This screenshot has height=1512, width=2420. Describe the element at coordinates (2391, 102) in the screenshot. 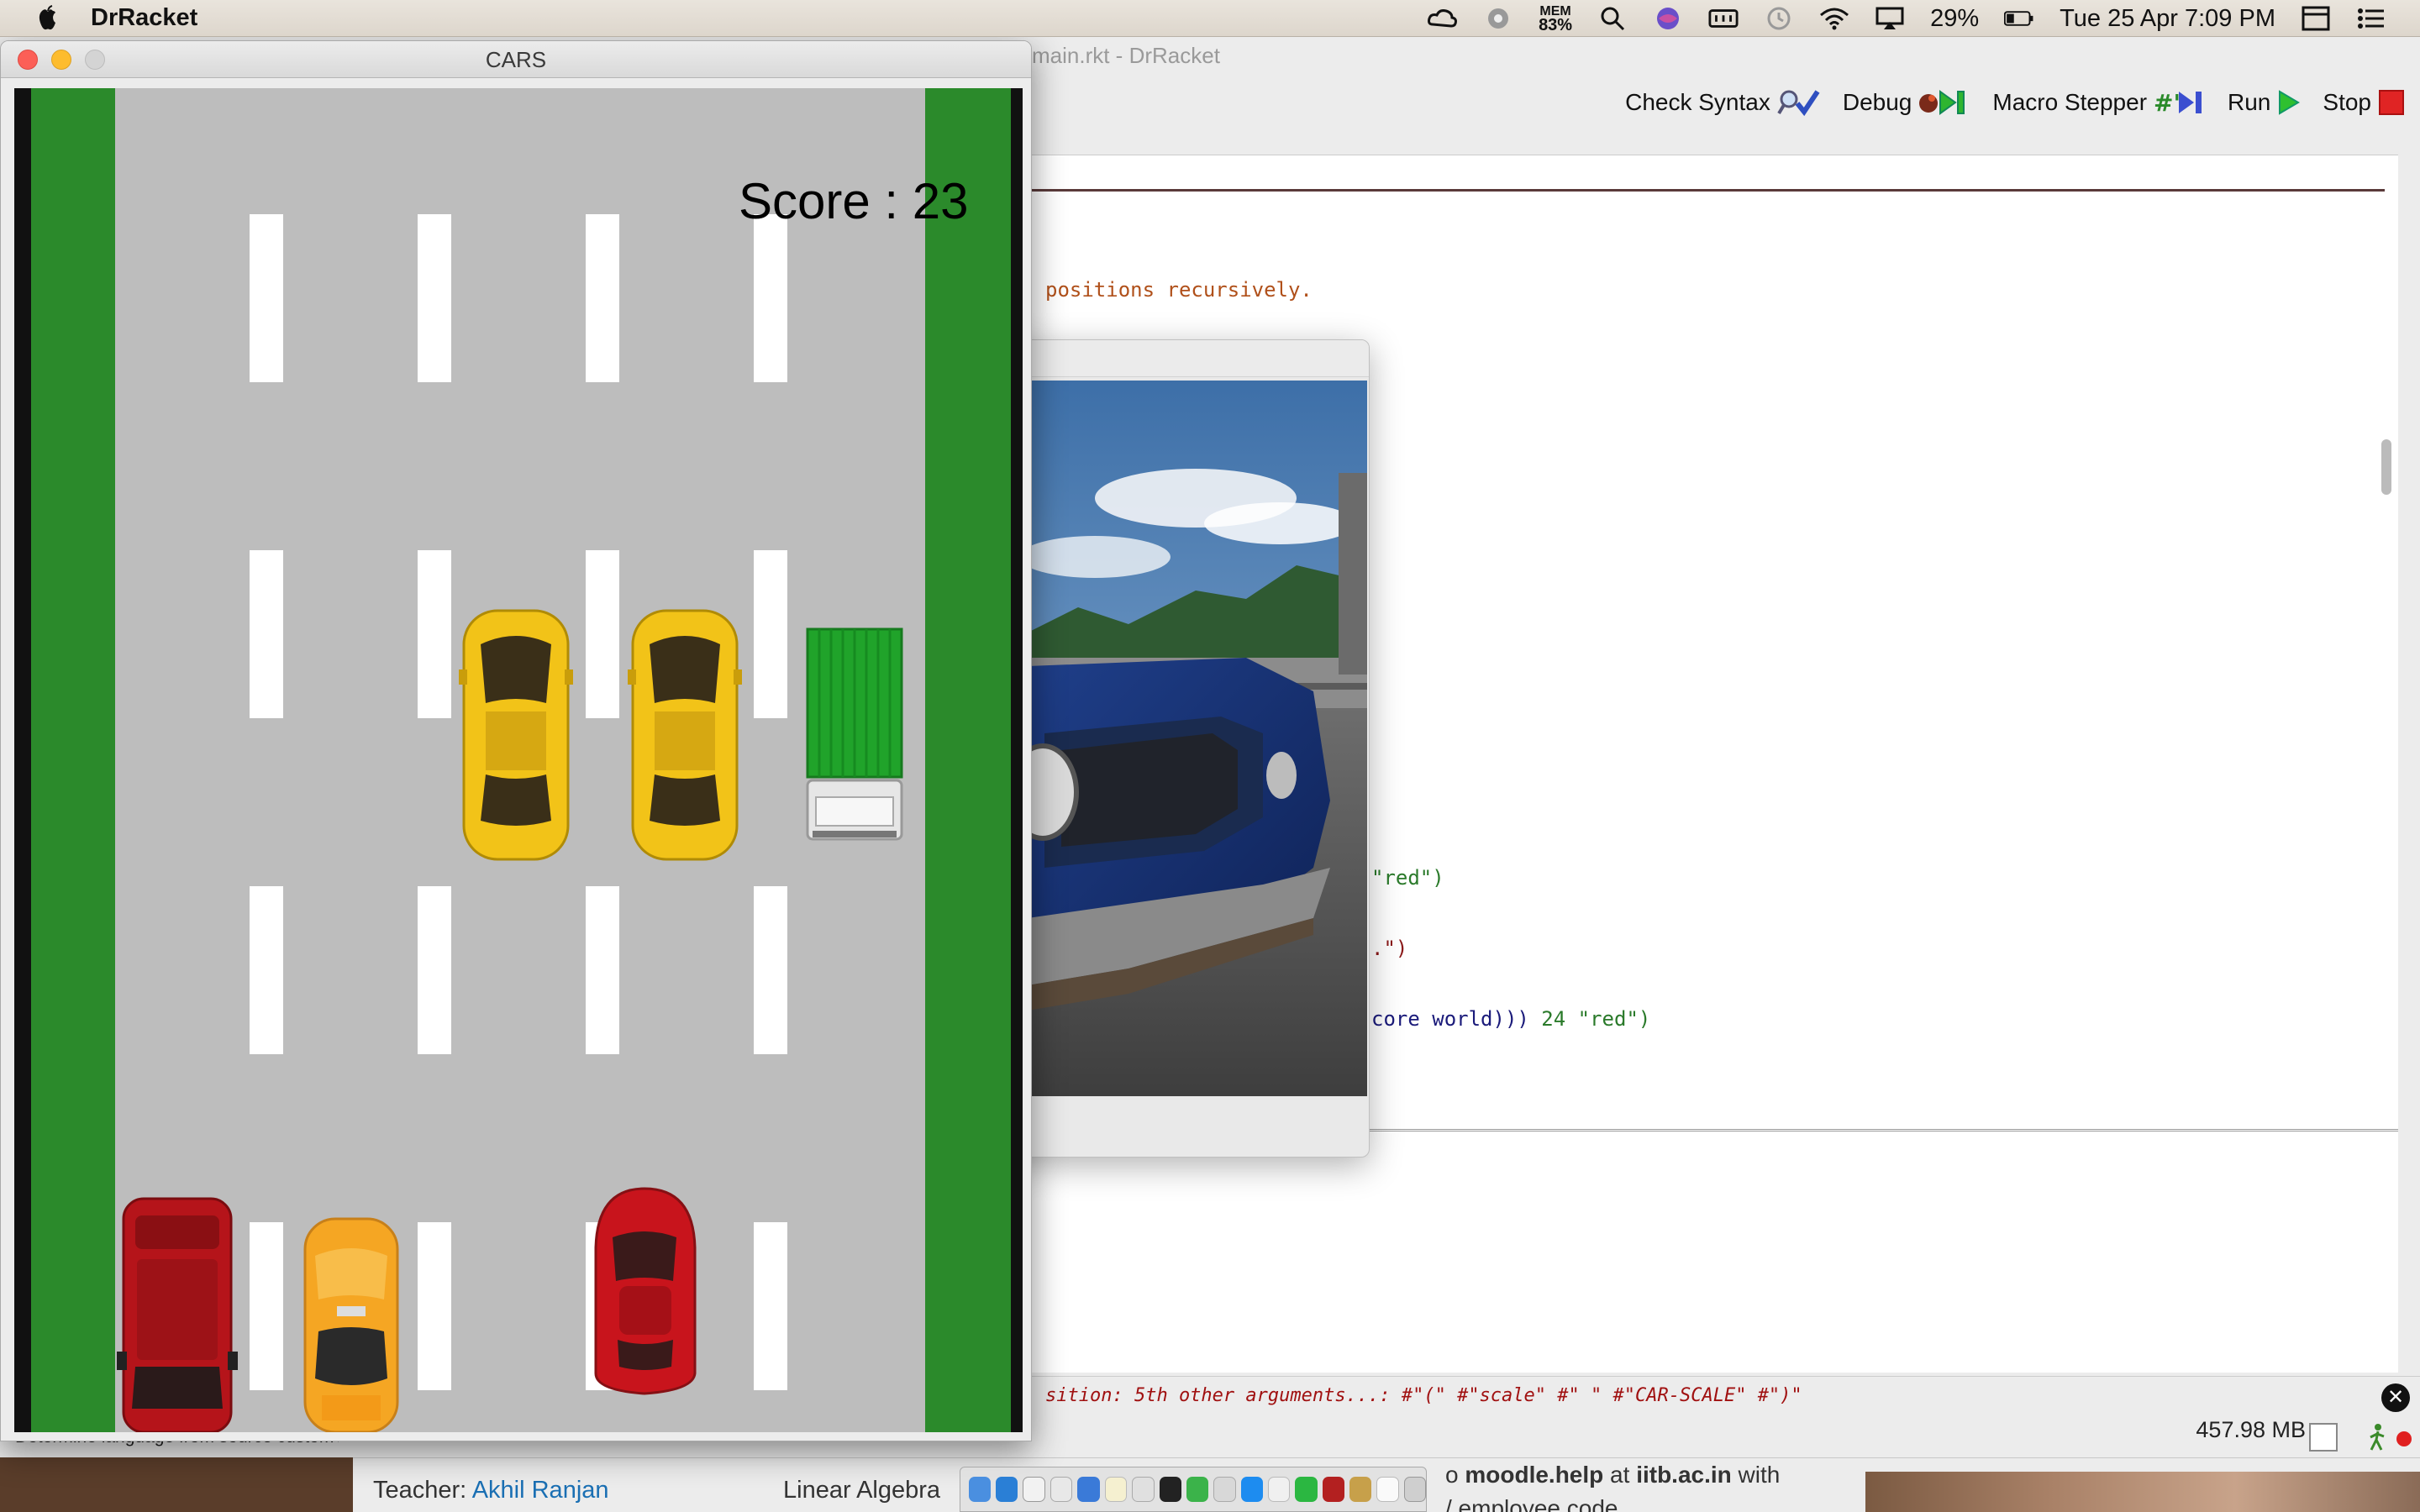

I see `stop-icon` at that location.